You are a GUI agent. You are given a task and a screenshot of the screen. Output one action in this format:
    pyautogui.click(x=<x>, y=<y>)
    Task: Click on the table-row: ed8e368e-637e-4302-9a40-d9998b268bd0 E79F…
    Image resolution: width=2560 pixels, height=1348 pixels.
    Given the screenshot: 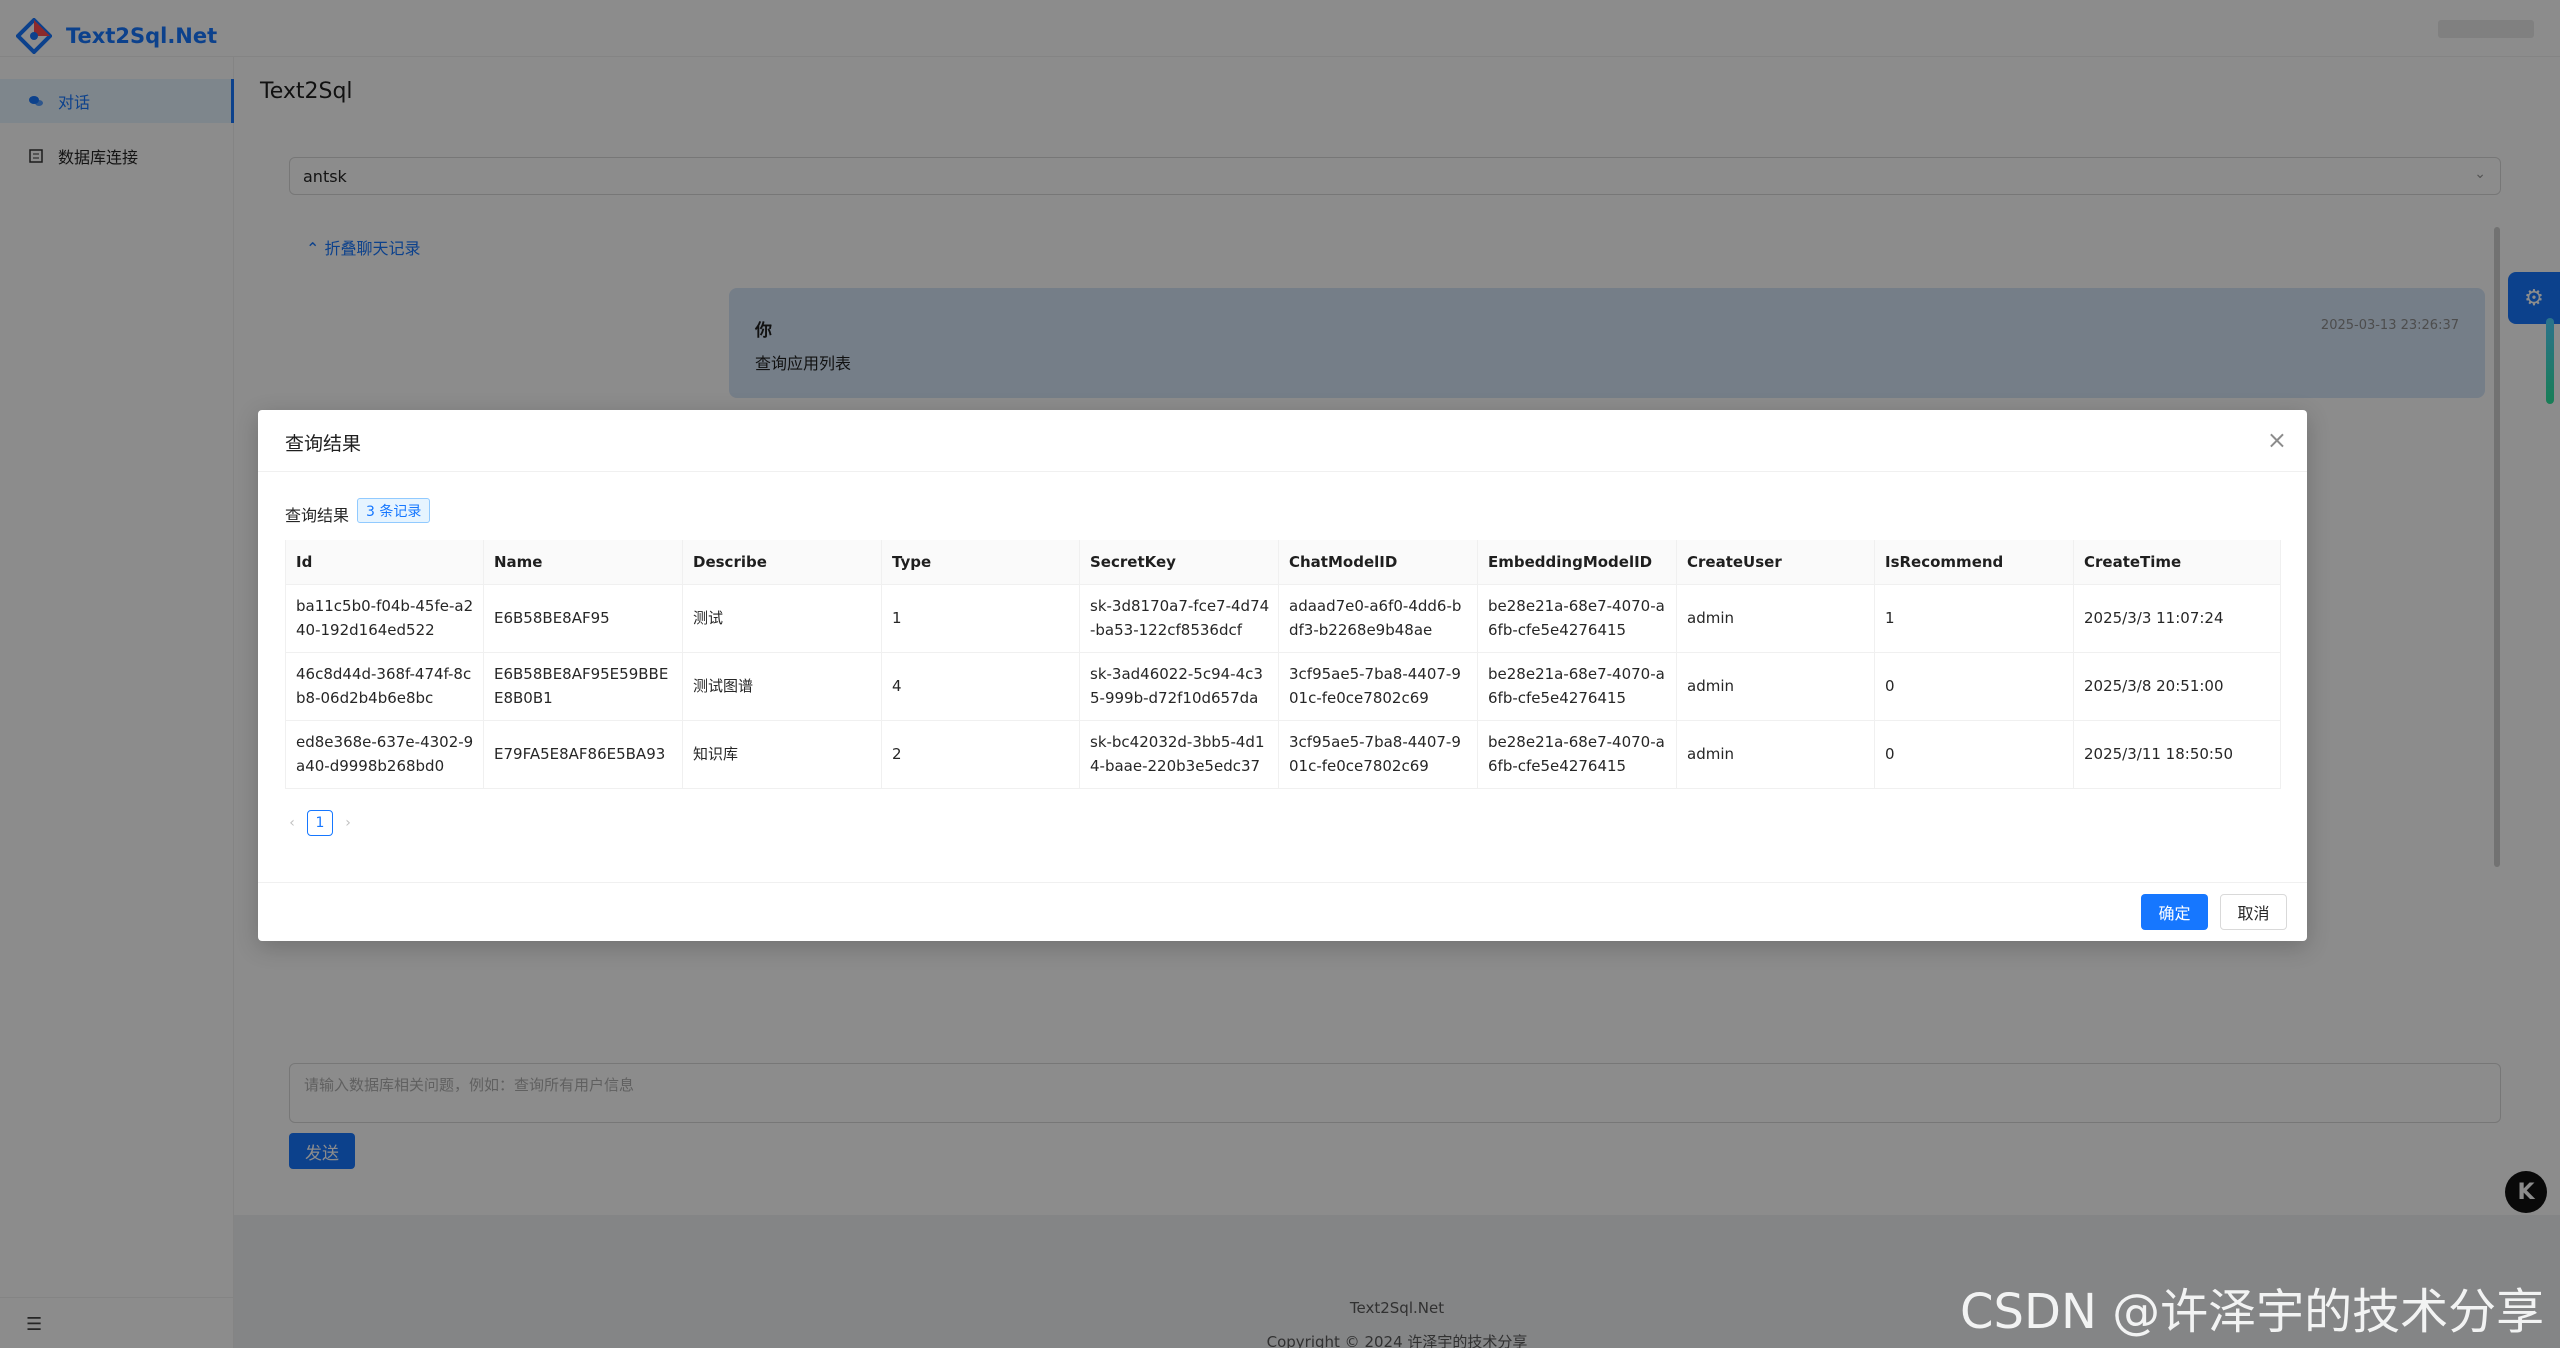 What is the action you would take?
    pyautogui.click(x=1283, y=754)
    